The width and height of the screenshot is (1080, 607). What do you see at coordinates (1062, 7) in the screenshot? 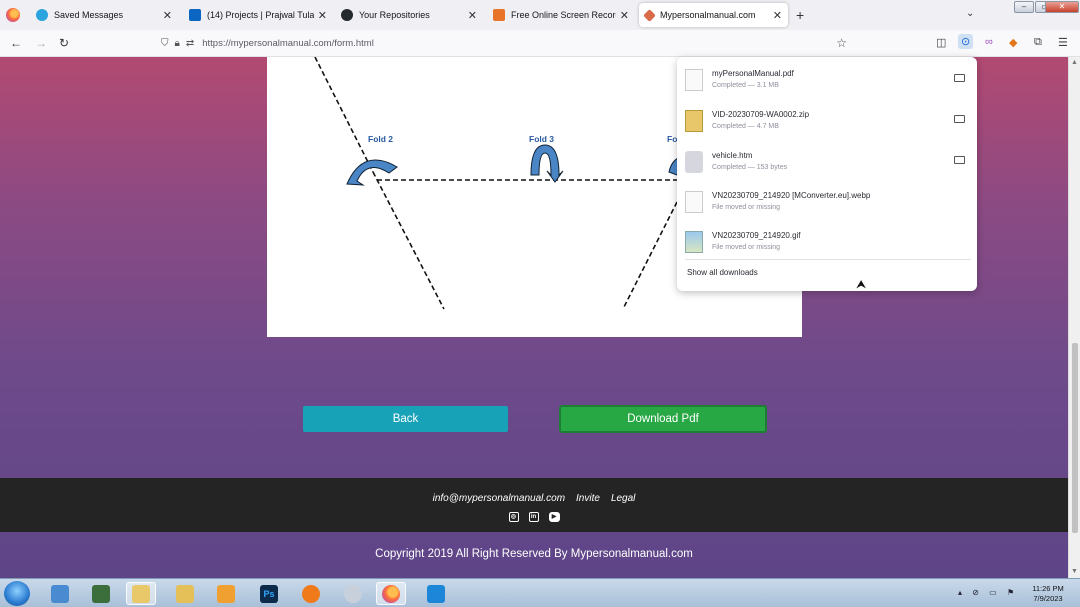
I see `close-window-button: ✕` at bounding box center [1062, 7].